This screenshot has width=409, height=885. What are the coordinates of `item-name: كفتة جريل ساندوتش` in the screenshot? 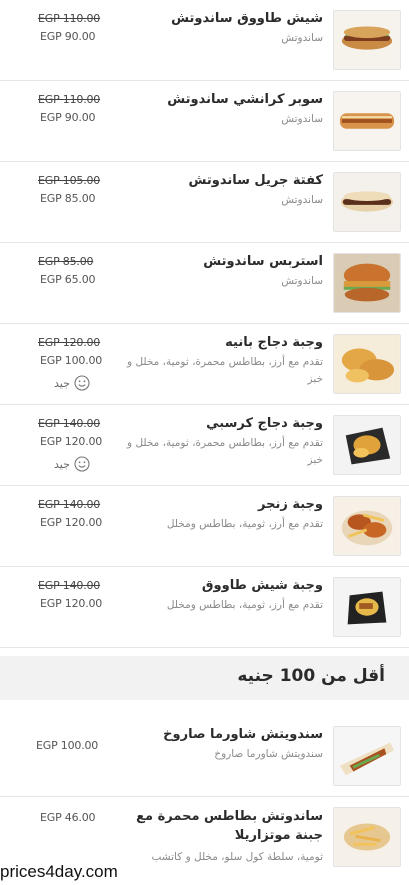 It's located at (256, 180).